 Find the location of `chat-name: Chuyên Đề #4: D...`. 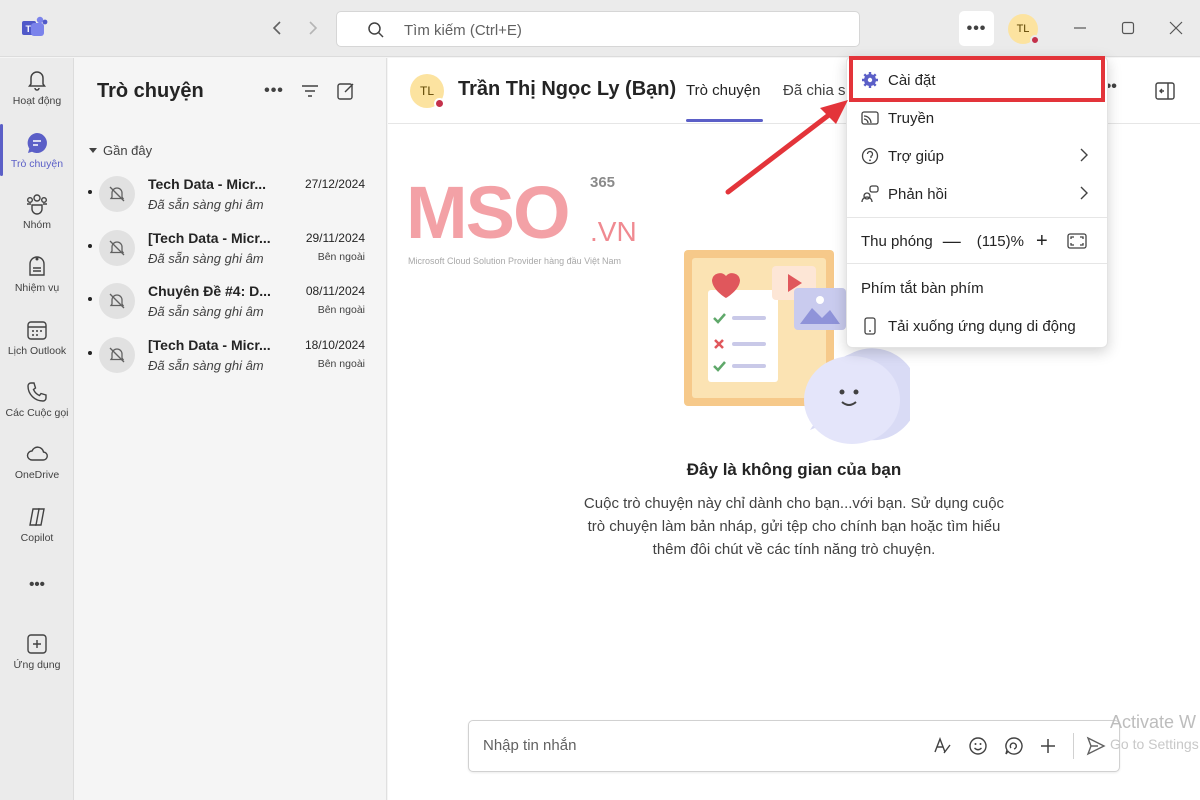

chat-name: Chuyên Đề #4: D... is located at coordinates (209, 291).